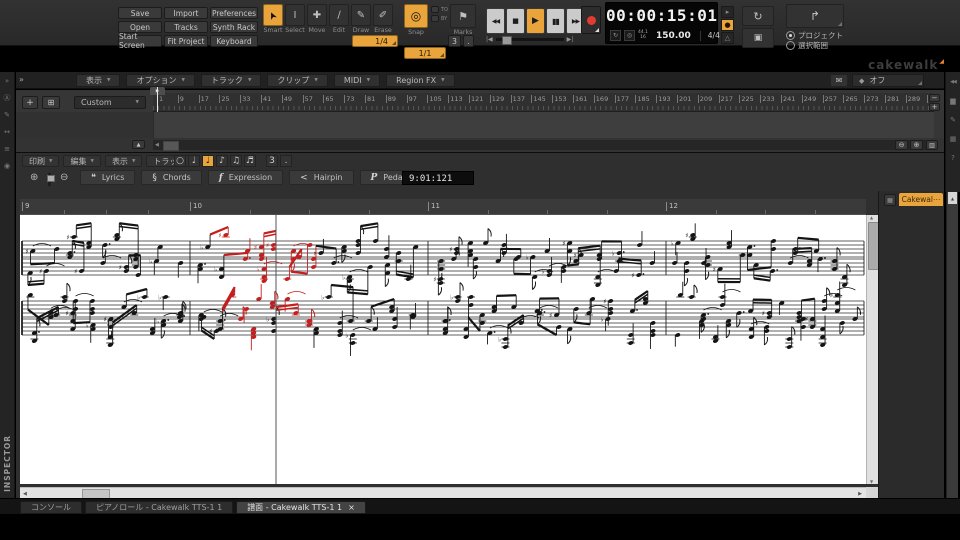 The image size is (960, 540). Describe the element at coordinates (295, 15) in the screenshot. I see `select-tool-button: I` at that location.